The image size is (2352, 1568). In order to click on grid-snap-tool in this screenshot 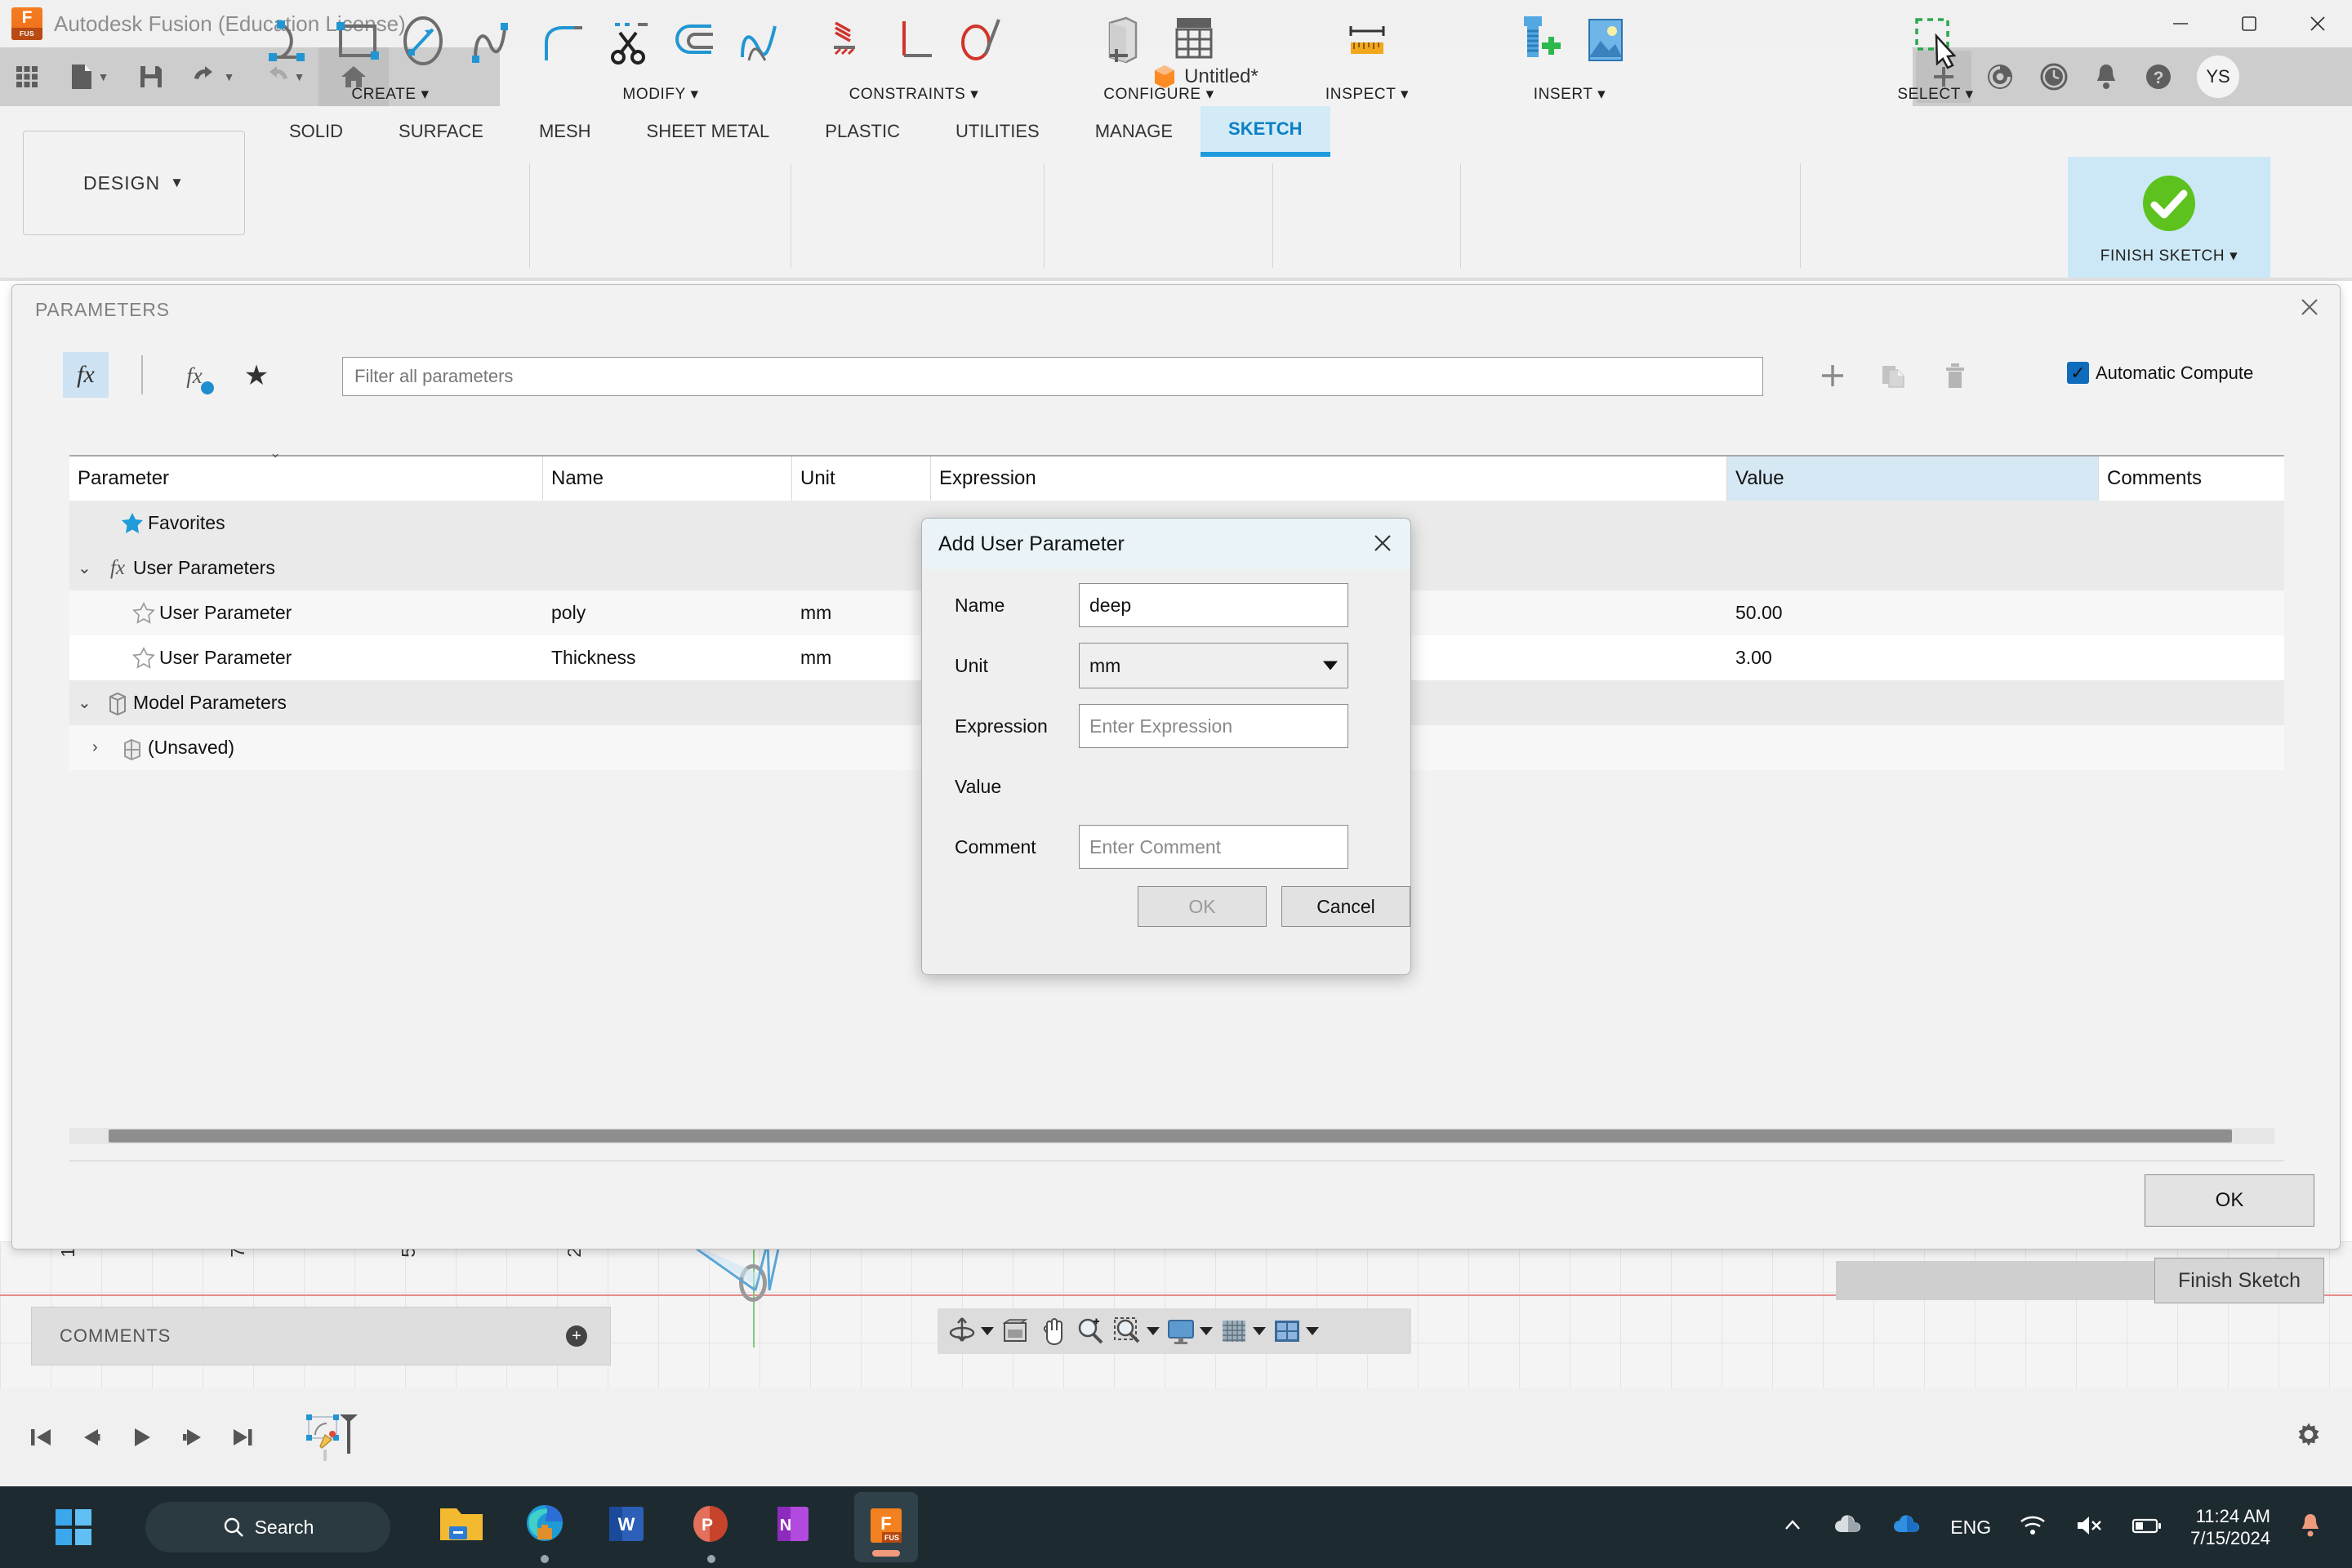, I will do `click(1242, 1331)`.